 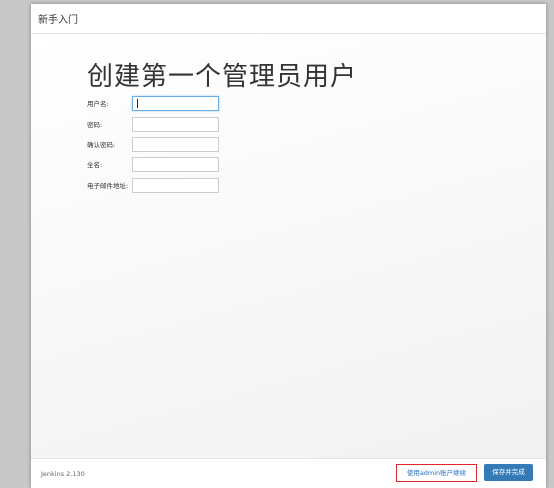 What do you see at coordinates (175, 185) in the screenshot?
I see `email-input` at bounding box center [175, 185].